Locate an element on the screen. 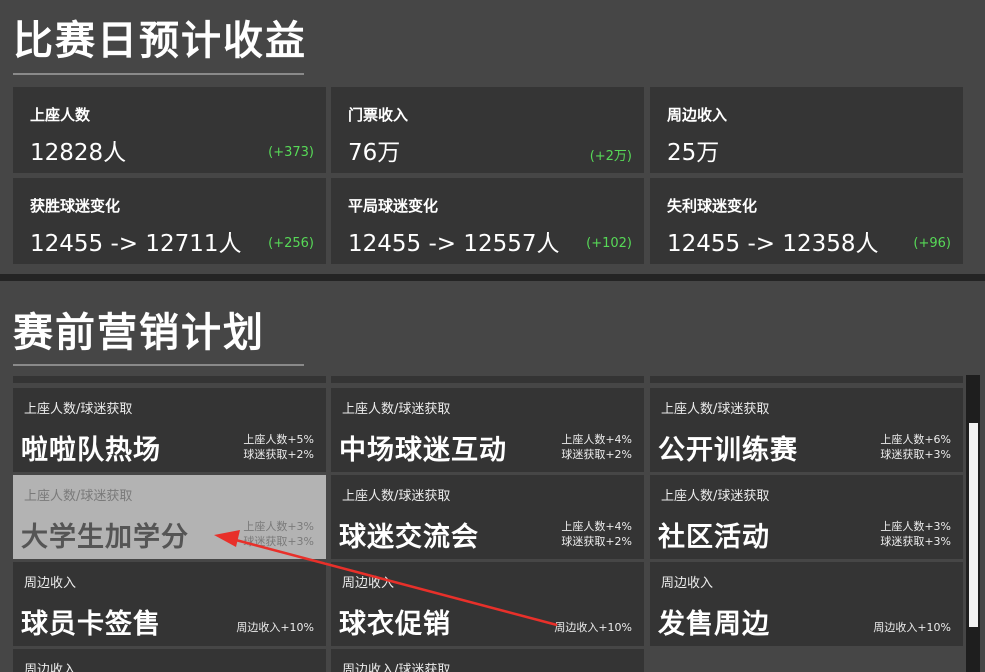 The image size is (985, 672). stat-attendance: 上座人数 12828人 (+373) is located at coordinates (169, 130).